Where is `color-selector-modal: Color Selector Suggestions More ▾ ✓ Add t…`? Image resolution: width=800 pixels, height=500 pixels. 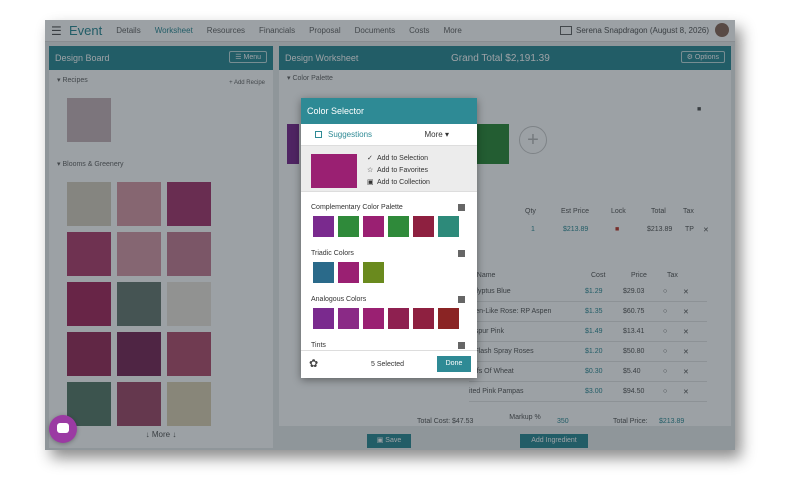
color-selector-modal: Color Selector Suggestions More ▾ ✓ Add t… is located at coordinates (389, 238).